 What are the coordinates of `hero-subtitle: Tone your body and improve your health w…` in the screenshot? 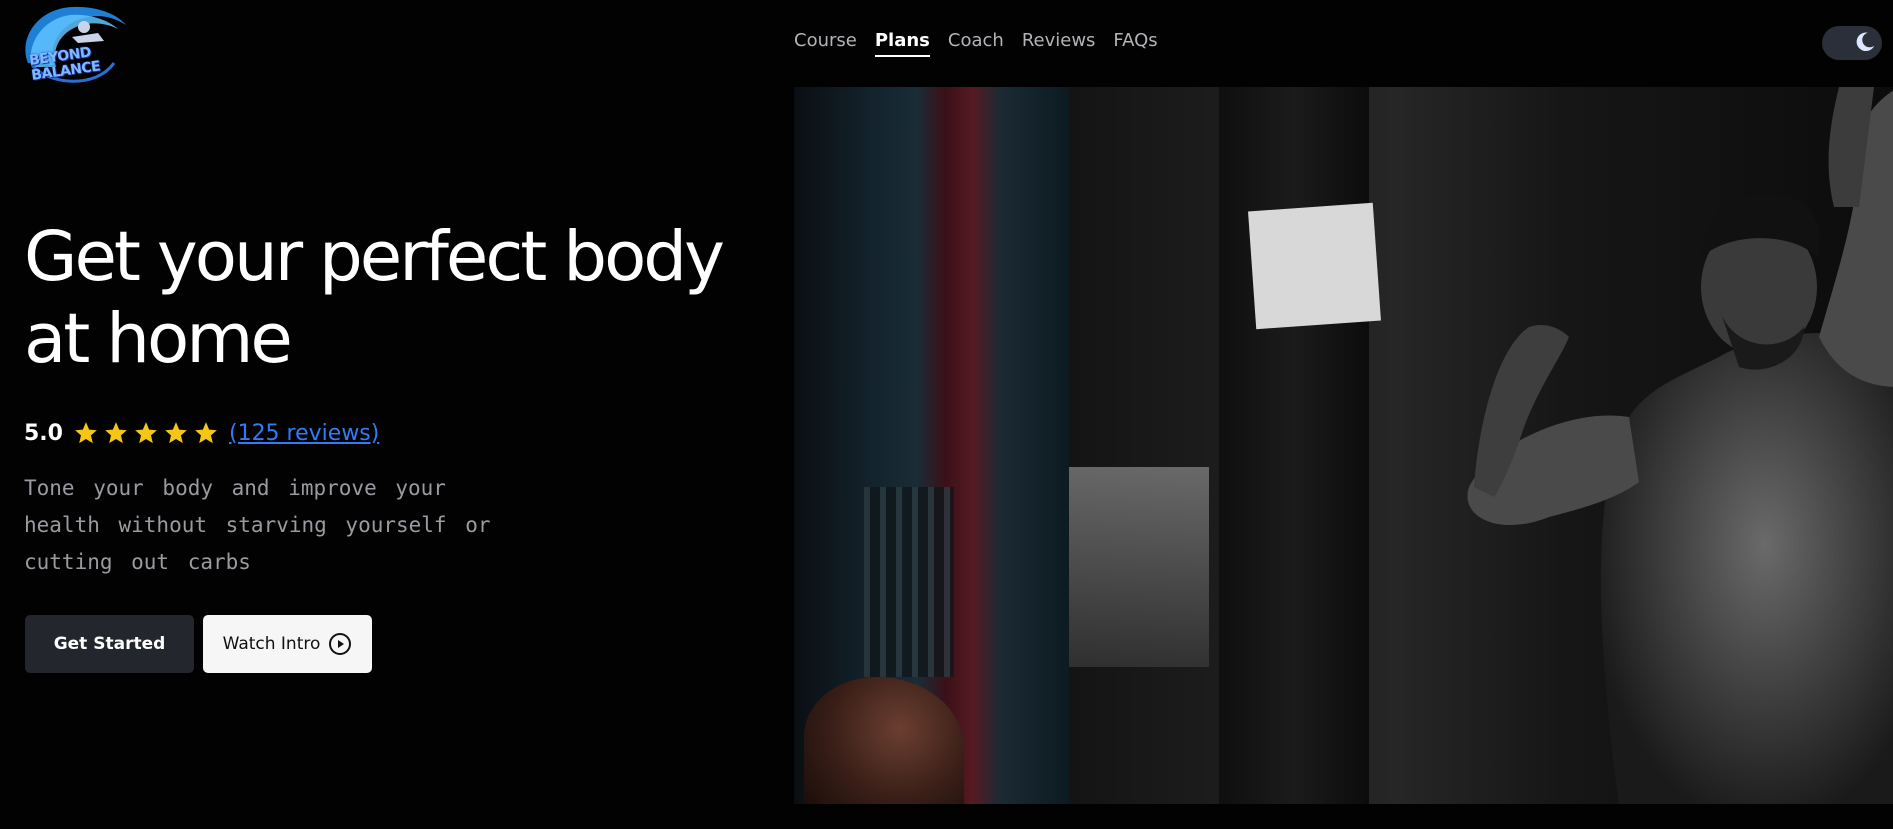 It's located at (257, 525).